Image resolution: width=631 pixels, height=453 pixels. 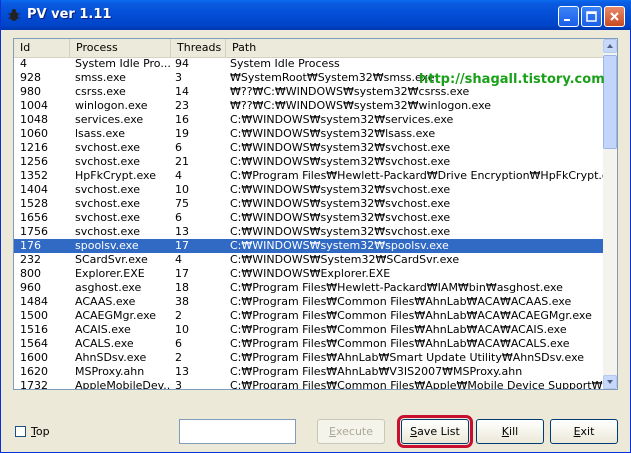 I want to click on cell-threads: 19, so click(x=182, y=133).